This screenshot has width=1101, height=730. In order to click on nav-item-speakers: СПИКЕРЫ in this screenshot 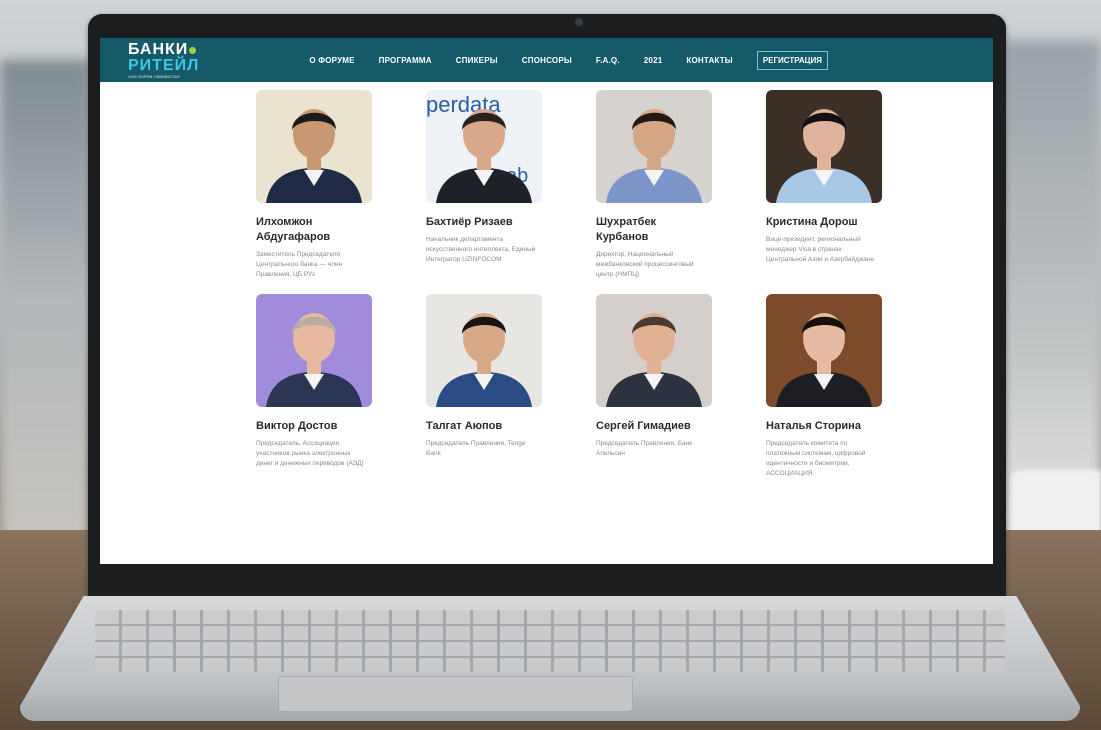, I will do `click(477, 60)`.